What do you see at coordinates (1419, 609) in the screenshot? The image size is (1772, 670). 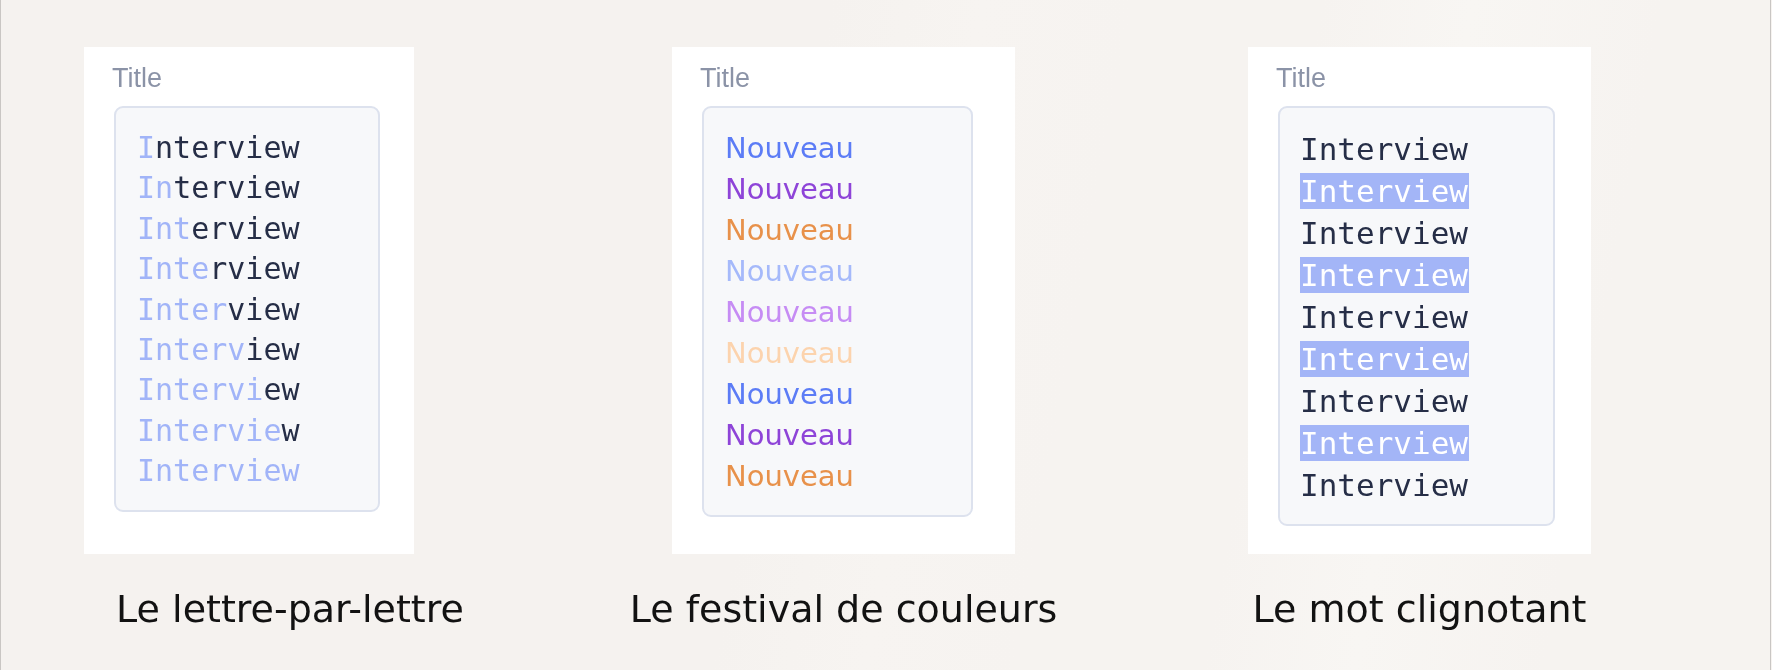 I see `caption: Le mot clignotant` at bounding box center [1419, 609].